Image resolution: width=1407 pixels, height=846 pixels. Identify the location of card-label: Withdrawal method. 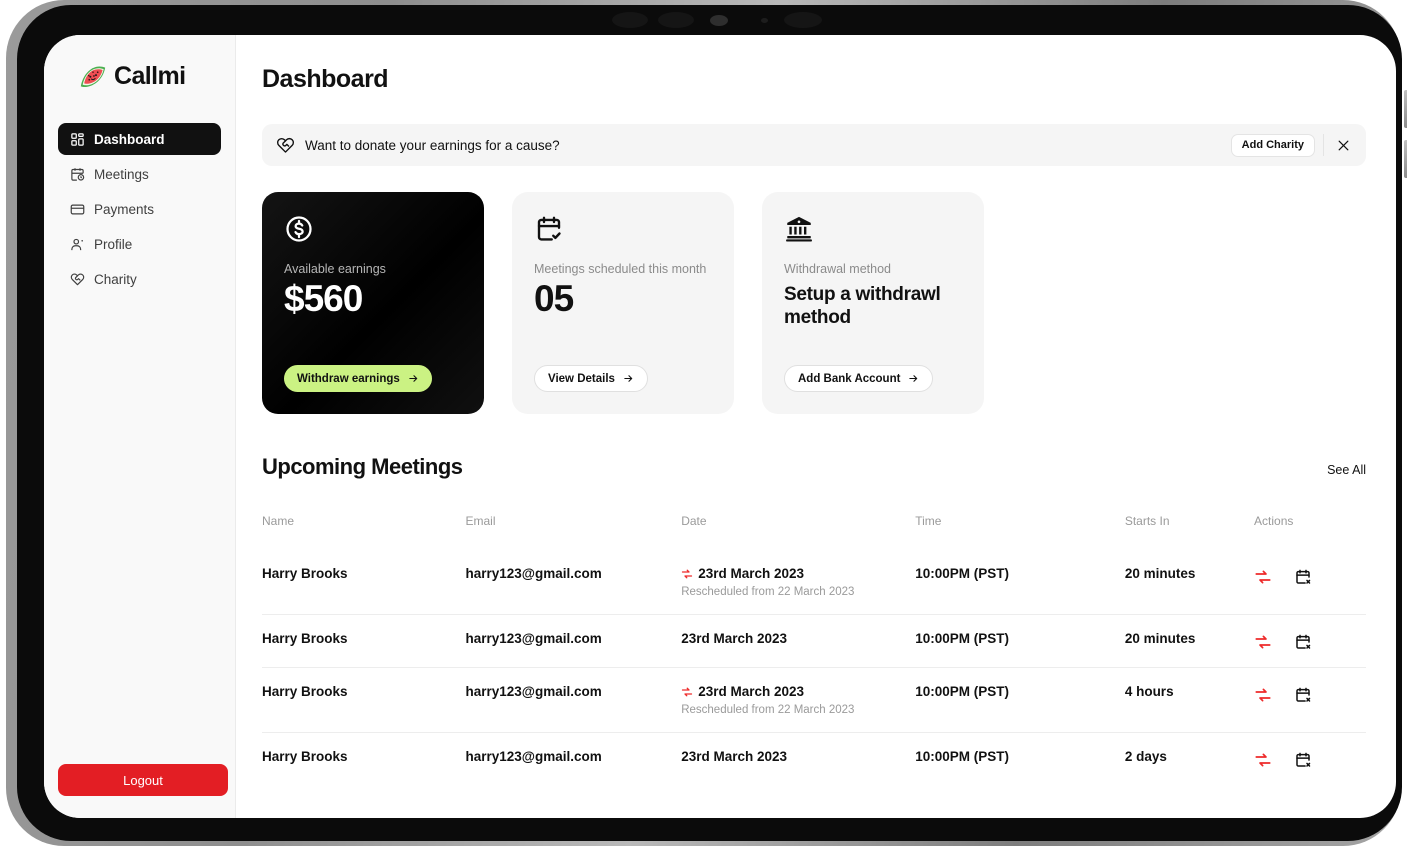
(837, 269).